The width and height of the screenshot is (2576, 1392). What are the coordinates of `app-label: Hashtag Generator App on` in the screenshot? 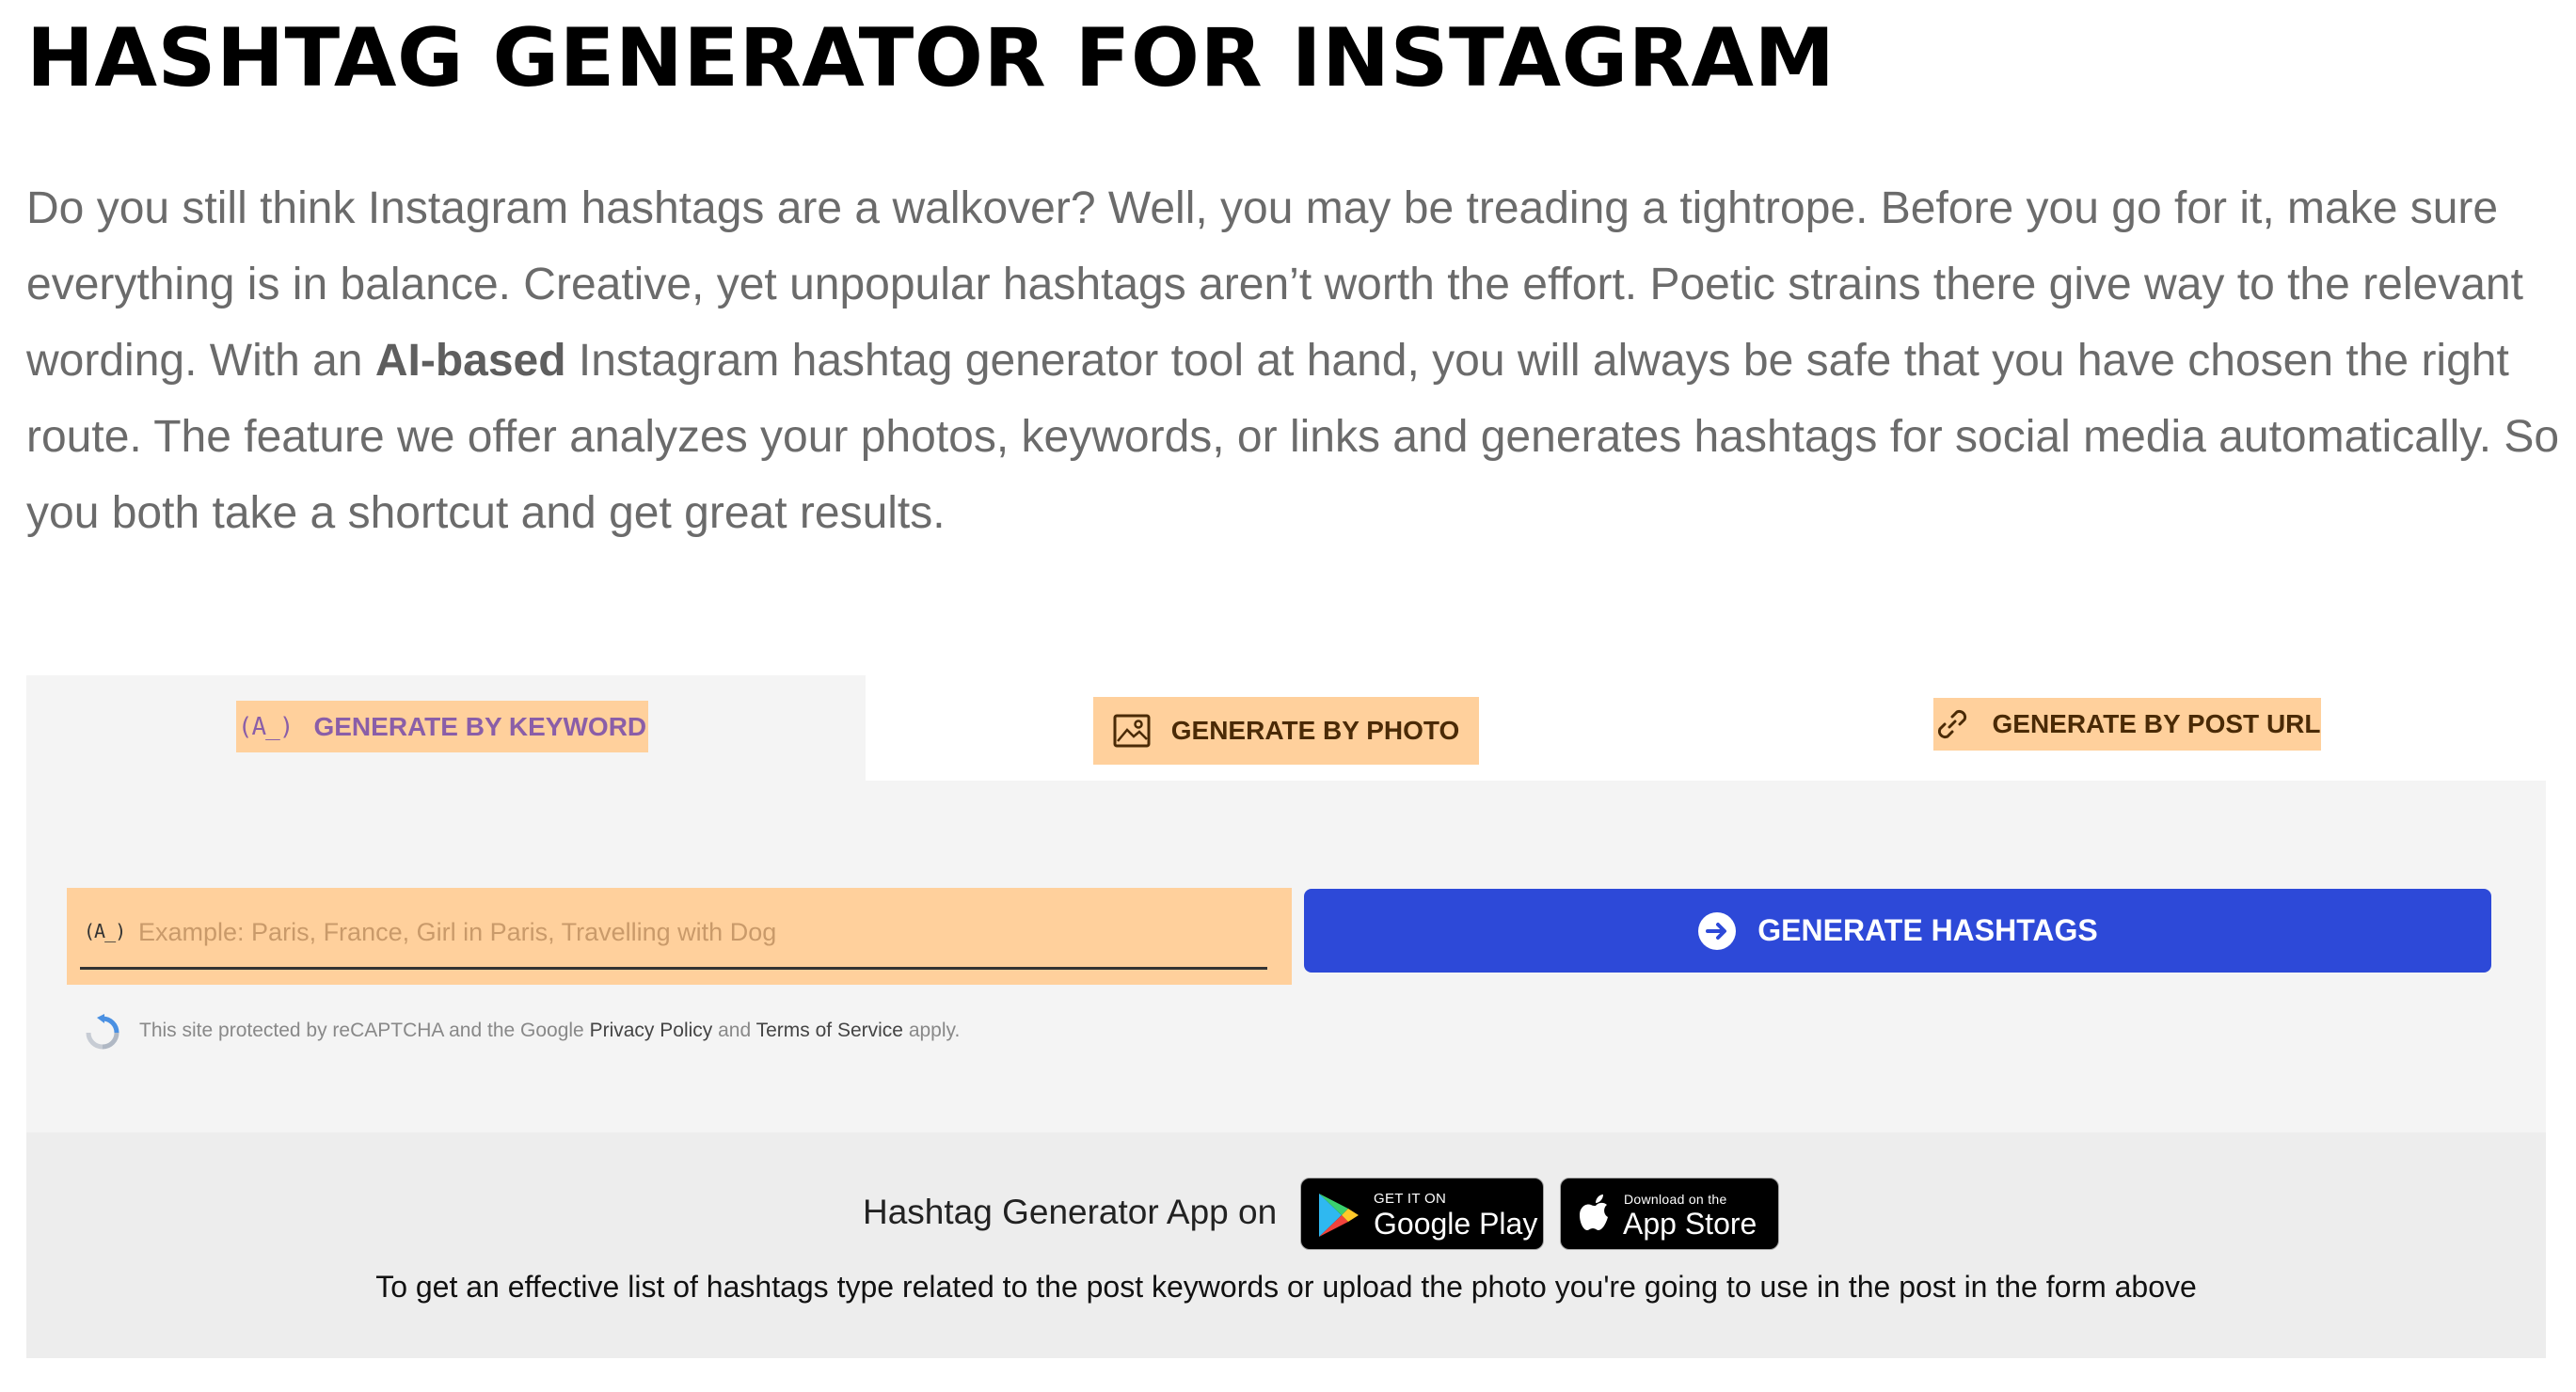 It's located at (1070, 1212).